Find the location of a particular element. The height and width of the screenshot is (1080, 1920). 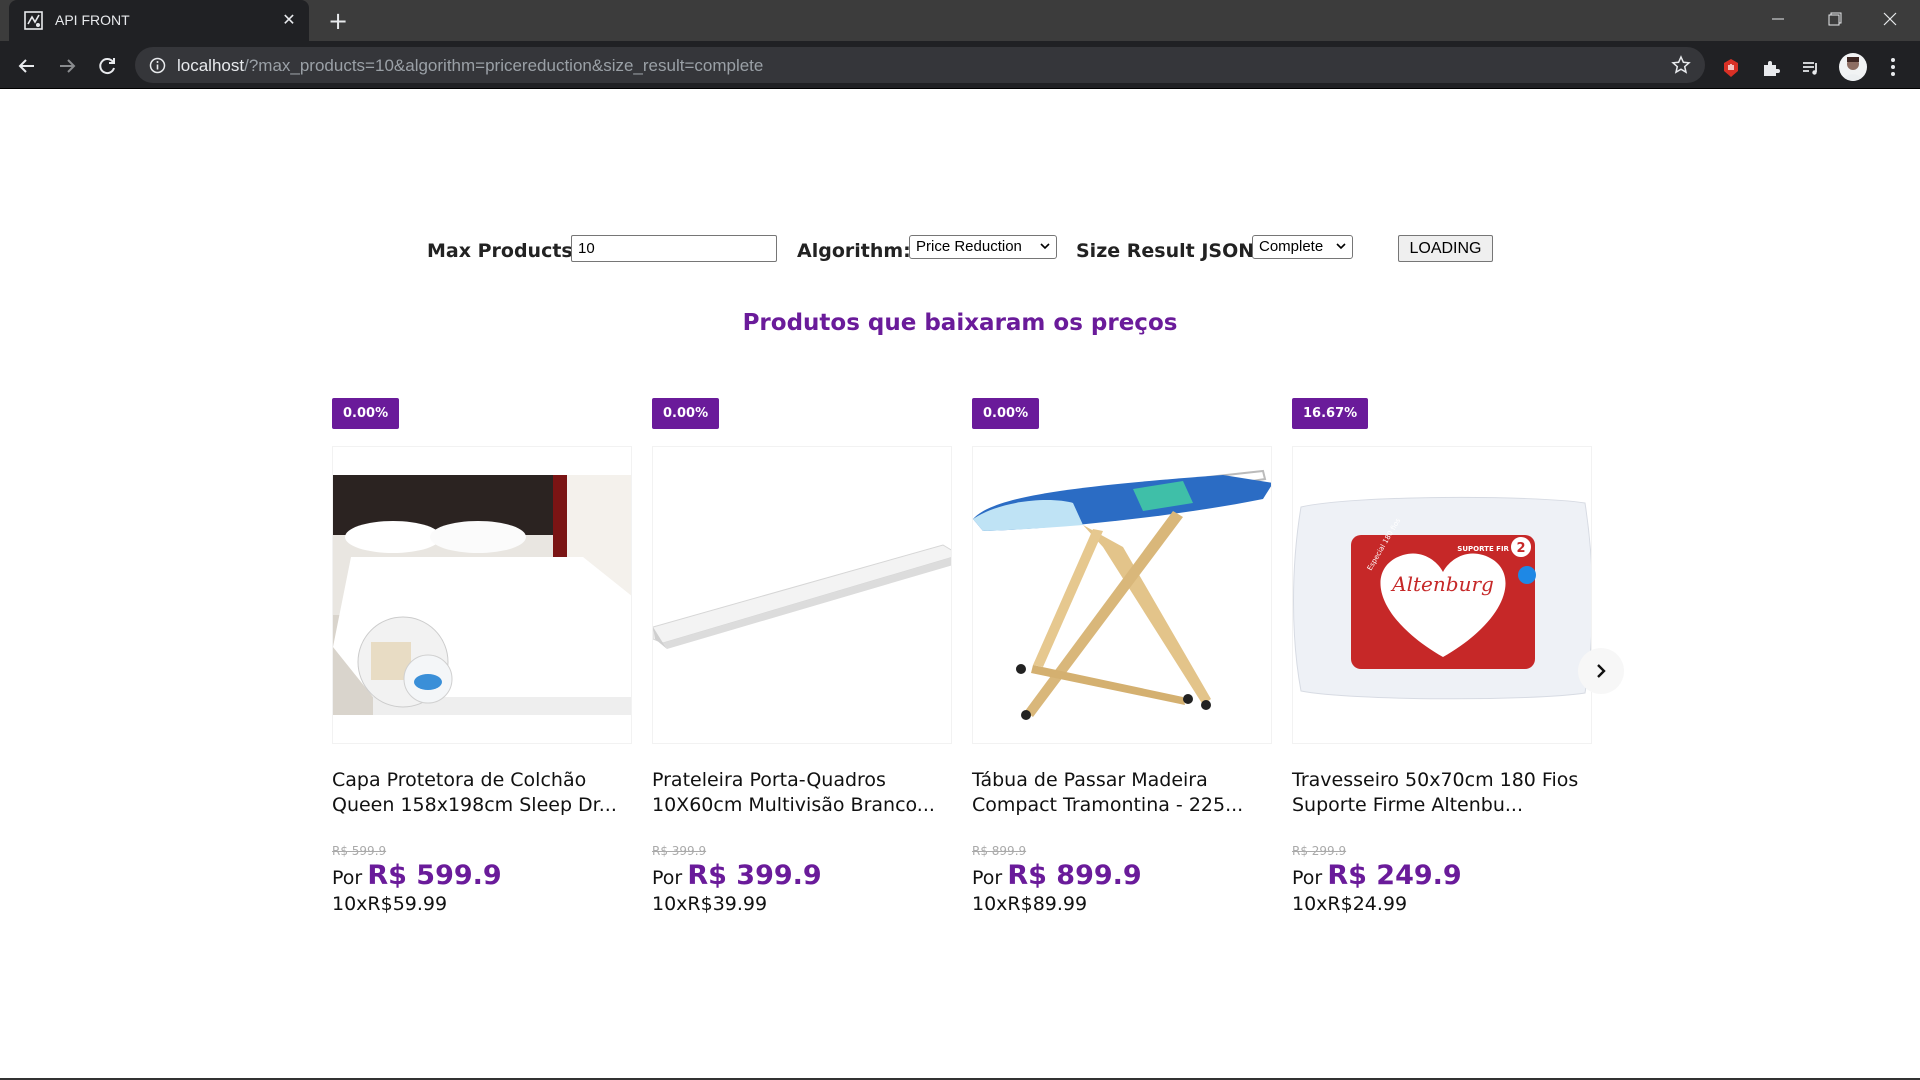

reload-icon is located at coordinates (107, 66).